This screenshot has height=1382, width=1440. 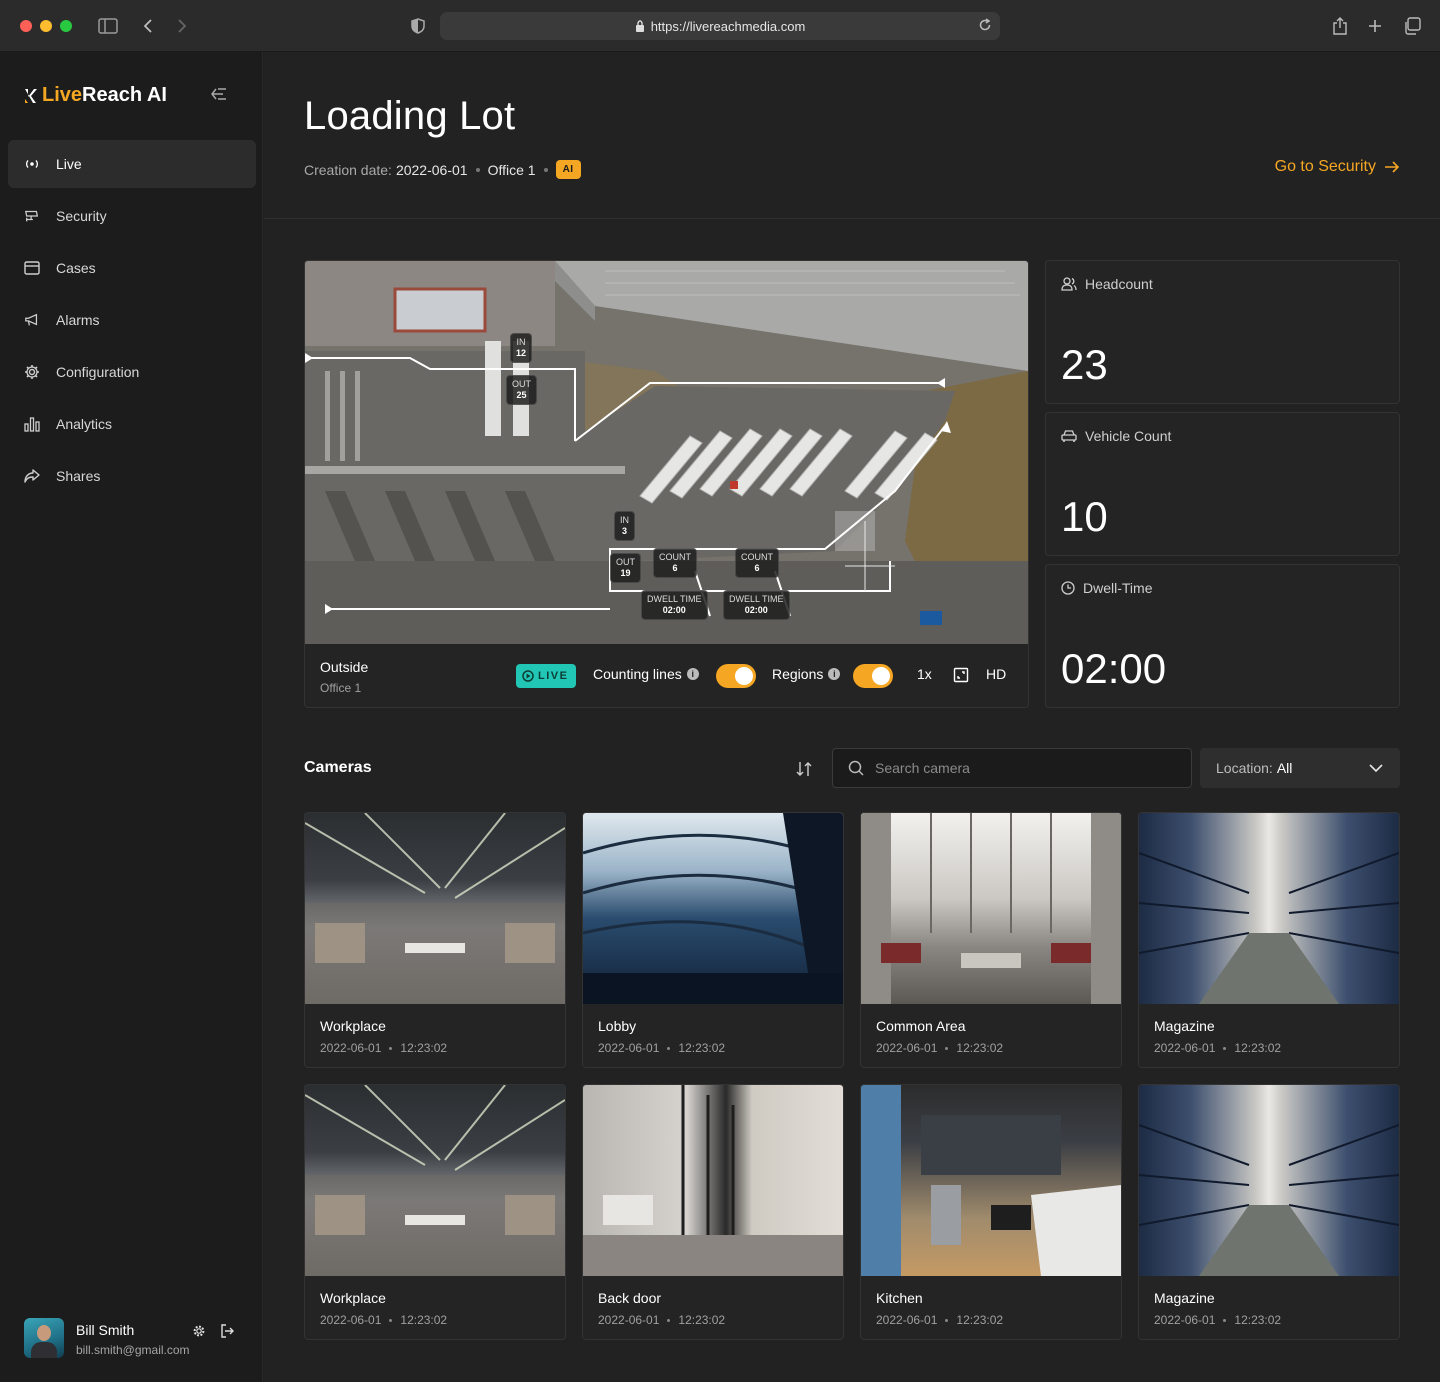 What do you see at coordinates (1376, 768) in the screenshot?
I see `chevron-down-icon` at bounding box center [1376, 768].